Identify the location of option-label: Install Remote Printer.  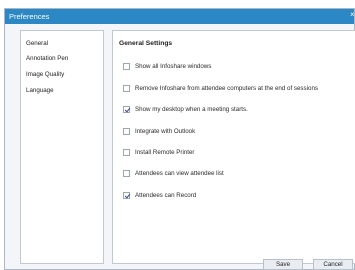
(165, 152).